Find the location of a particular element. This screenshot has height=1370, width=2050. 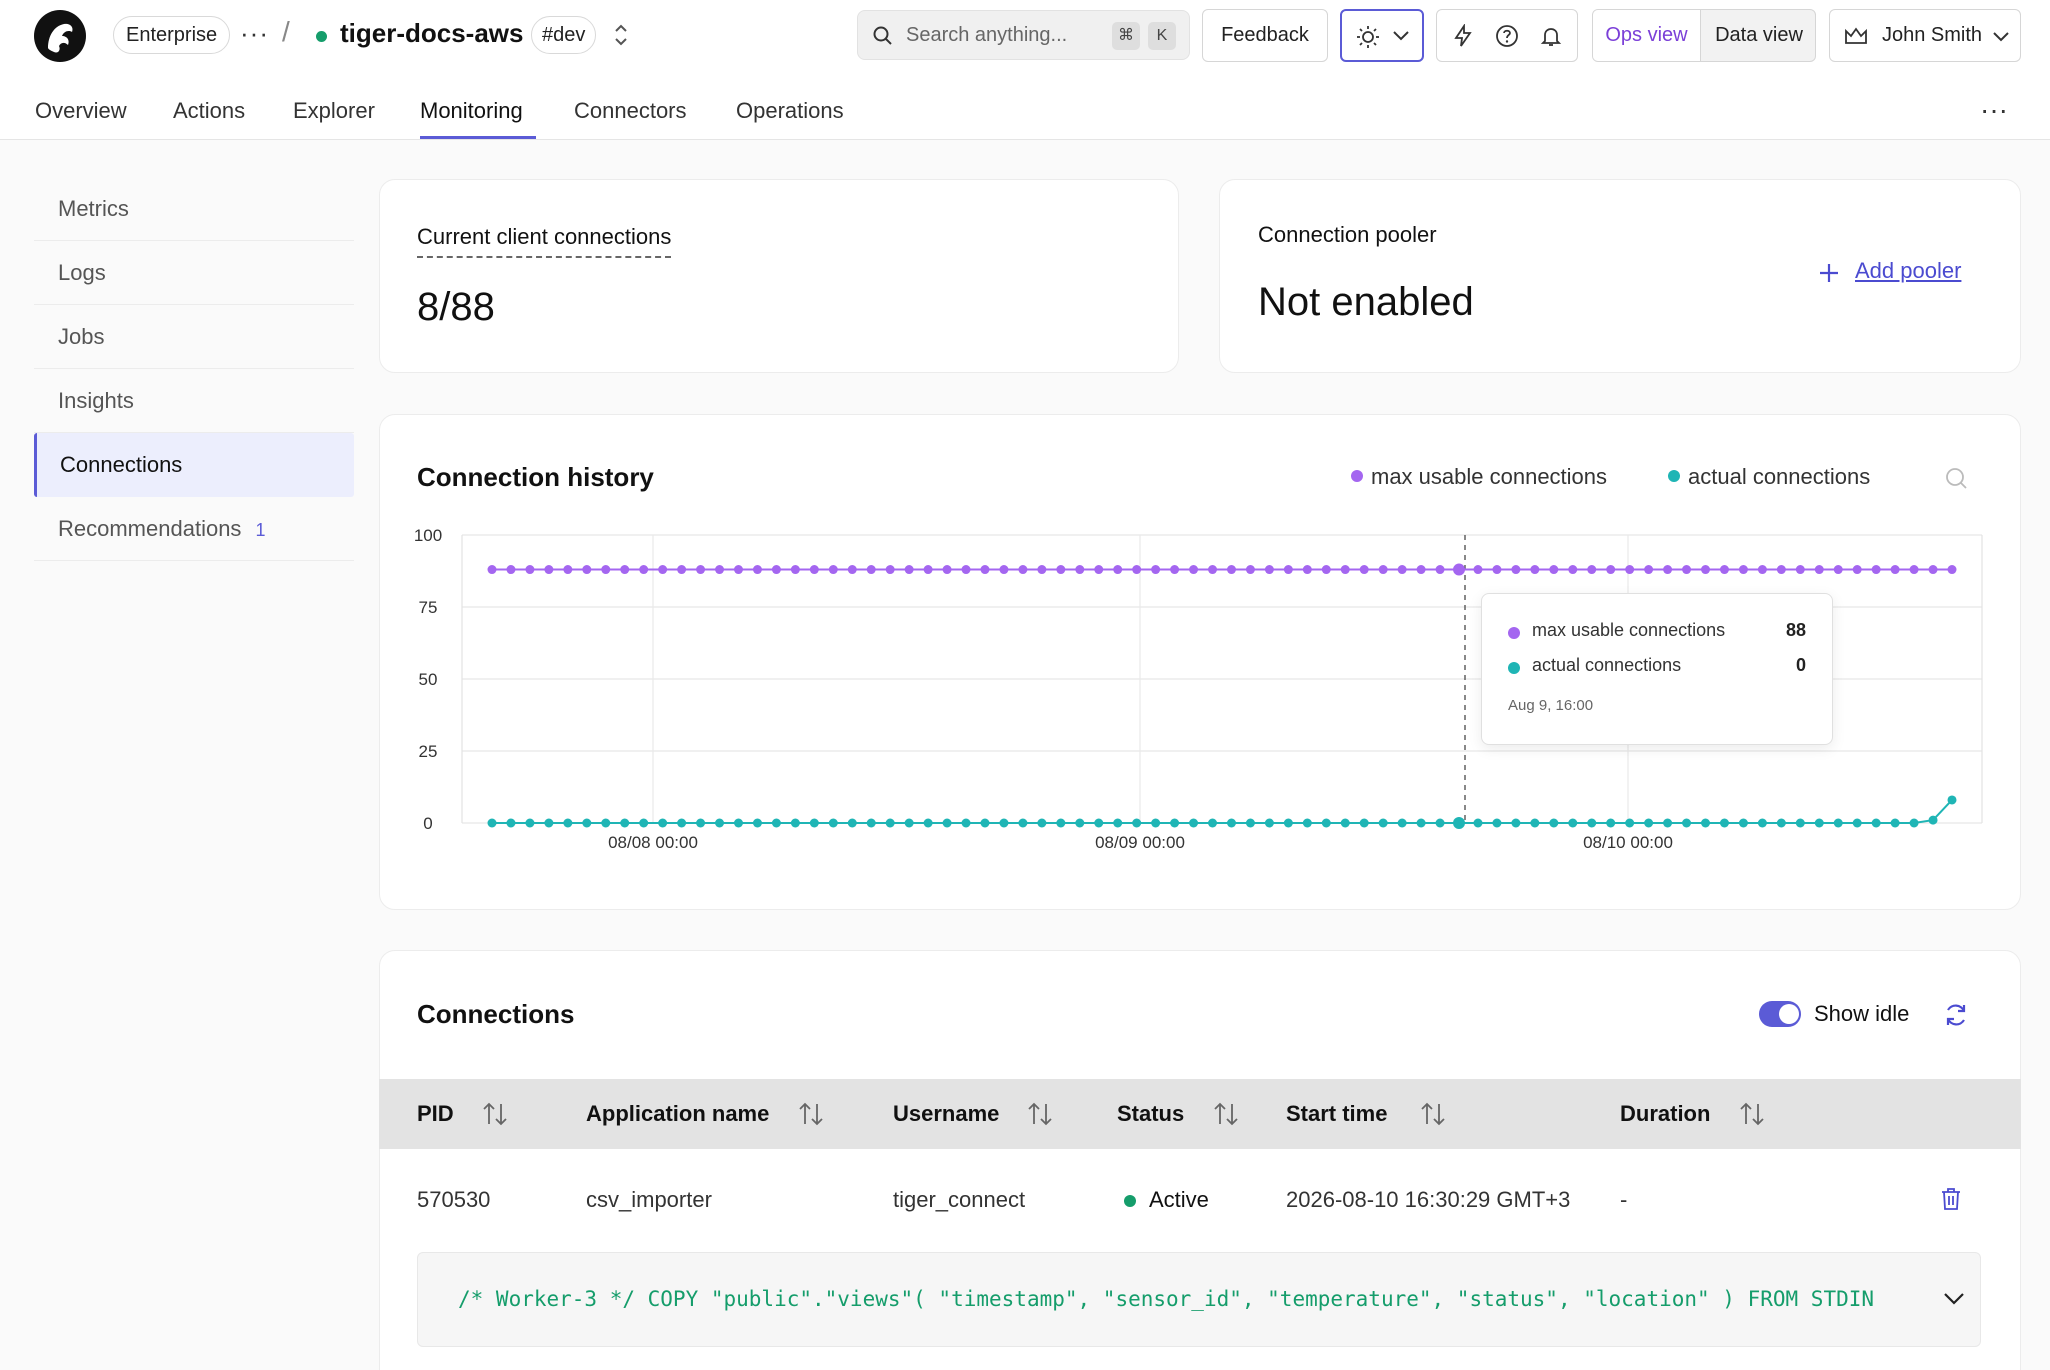

column-header-duration: Duration is located at coordinates (1665, 1114).